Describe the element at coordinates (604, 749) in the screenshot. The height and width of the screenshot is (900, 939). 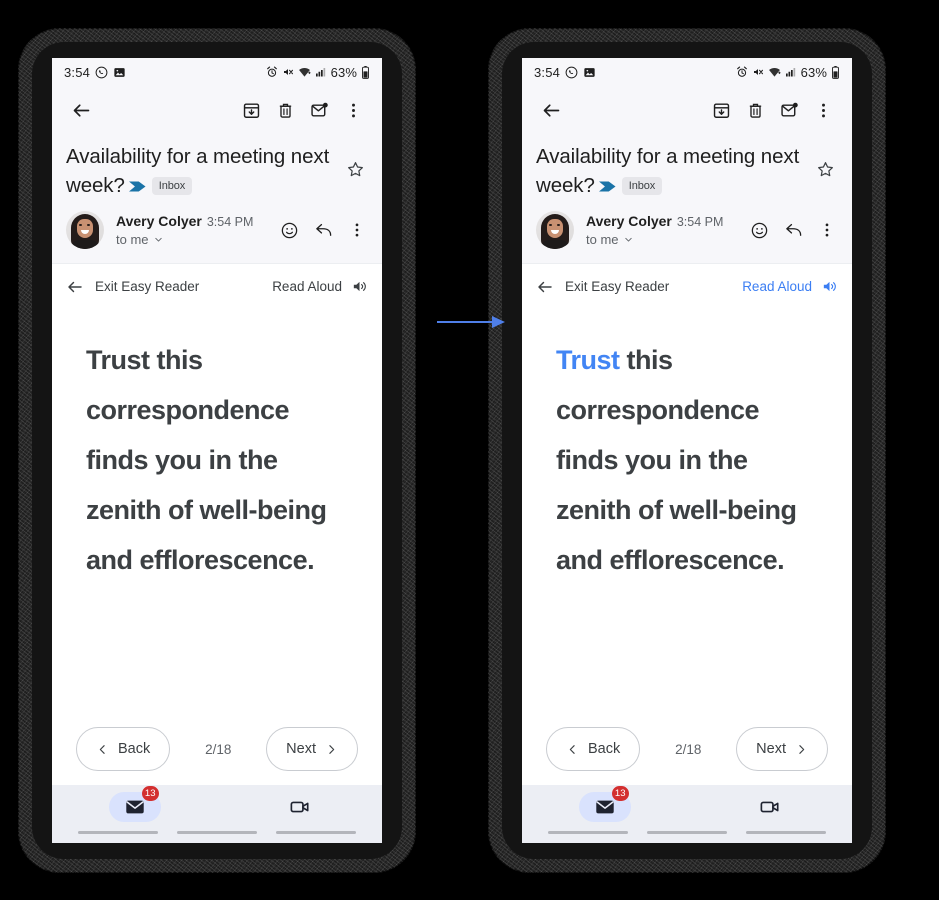
I see `pager-back-label: Back` at that location.